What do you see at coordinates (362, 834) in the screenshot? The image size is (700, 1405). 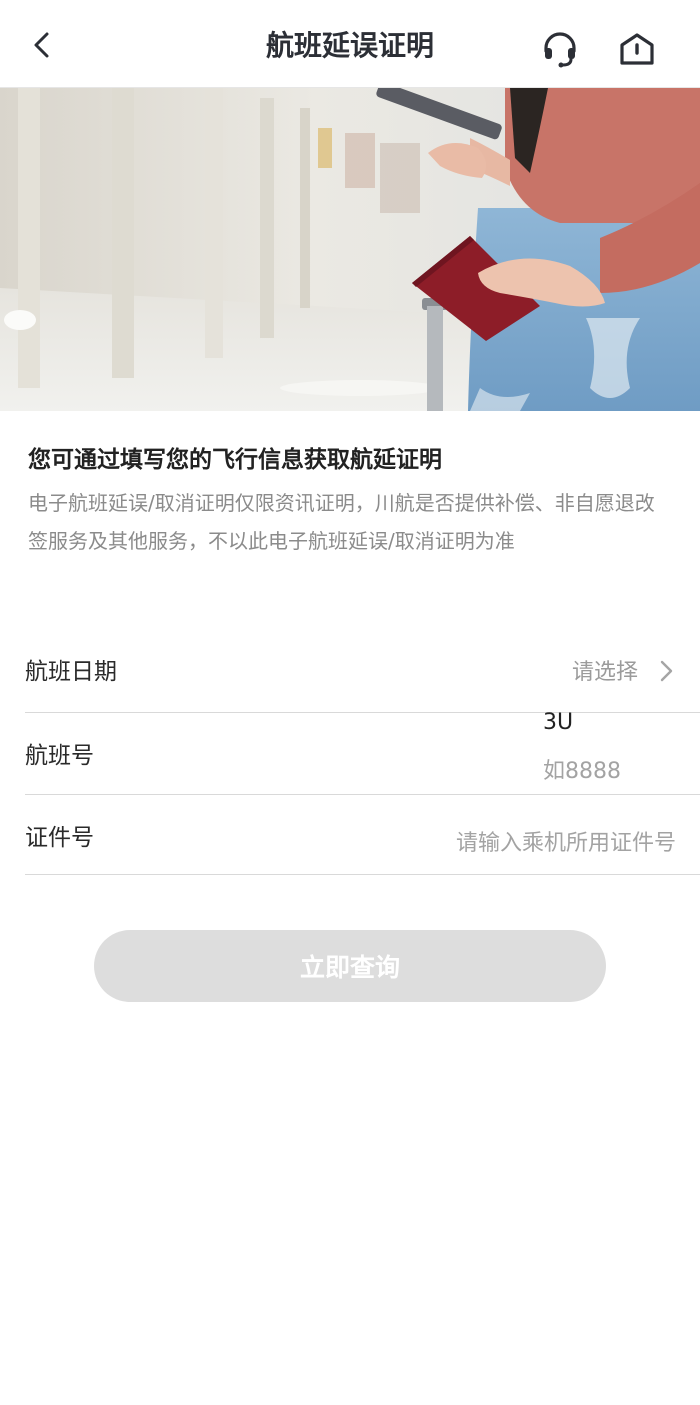 I see `id-number-row: 证件号` at bounding box center [362, 834].